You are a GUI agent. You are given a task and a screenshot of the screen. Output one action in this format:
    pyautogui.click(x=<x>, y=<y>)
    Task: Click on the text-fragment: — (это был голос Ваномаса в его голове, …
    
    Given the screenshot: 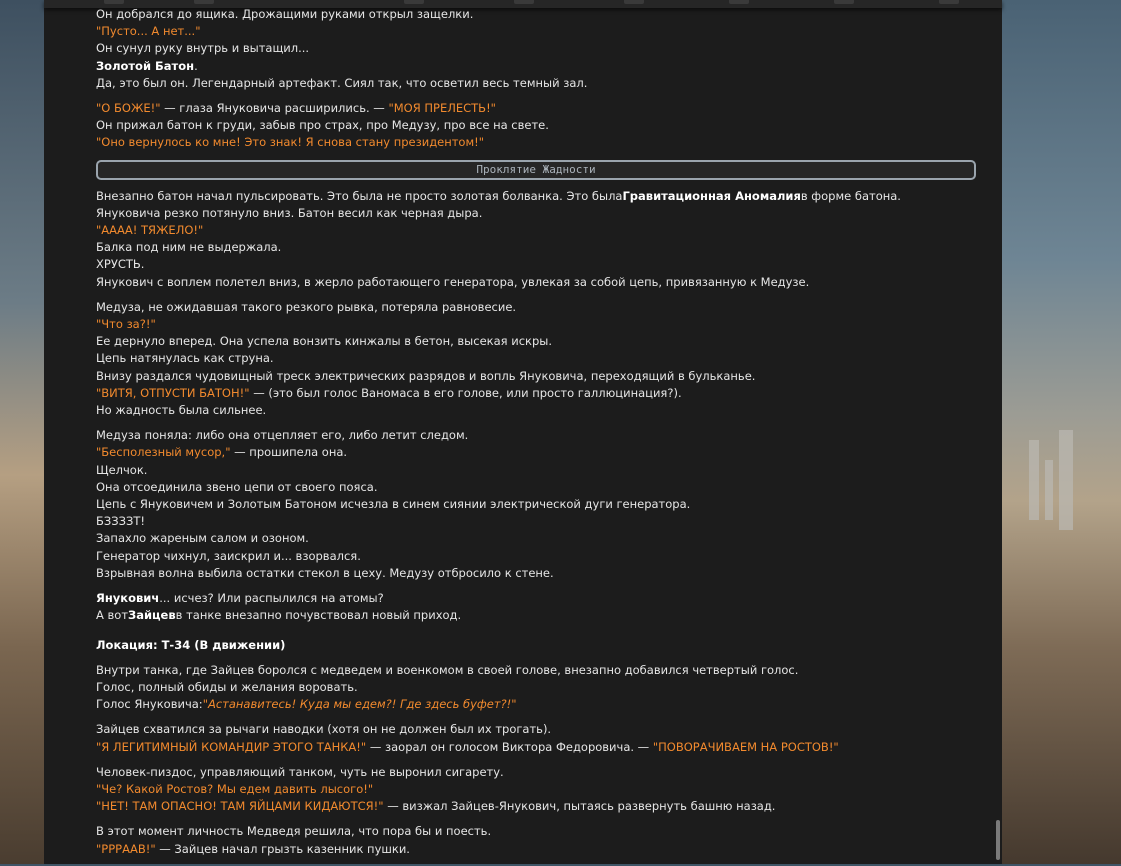 What is the action you would take?
    pyautogui.click(x=465, y=392)
    